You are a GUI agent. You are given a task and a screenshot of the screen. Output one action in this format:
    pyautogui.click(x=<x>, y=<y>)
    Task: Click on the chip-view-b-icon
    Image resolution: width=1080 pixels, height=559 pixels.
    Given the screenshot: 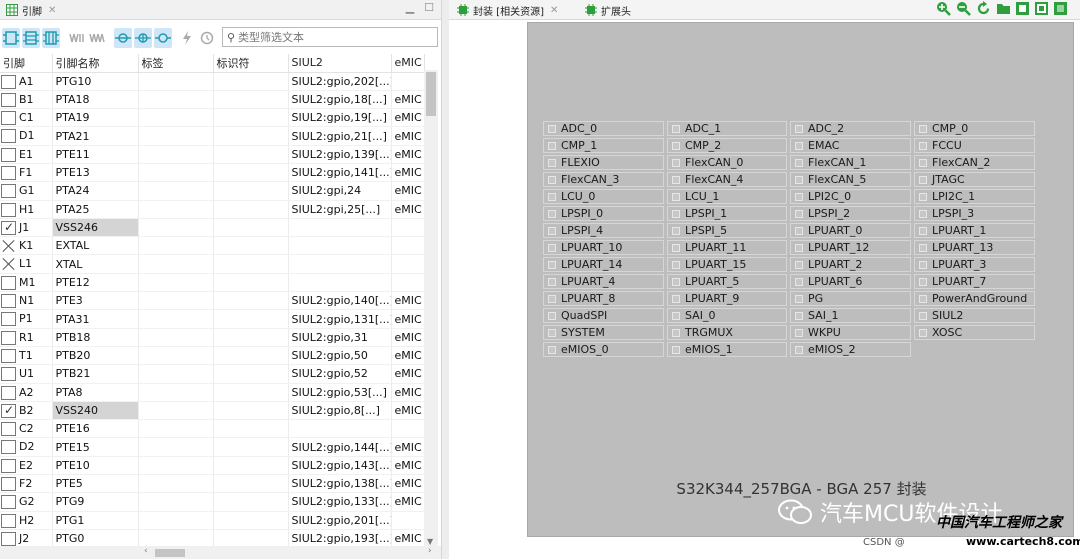 What is the action you would take?
    pyautogui.click(x=1041, y=8)
    